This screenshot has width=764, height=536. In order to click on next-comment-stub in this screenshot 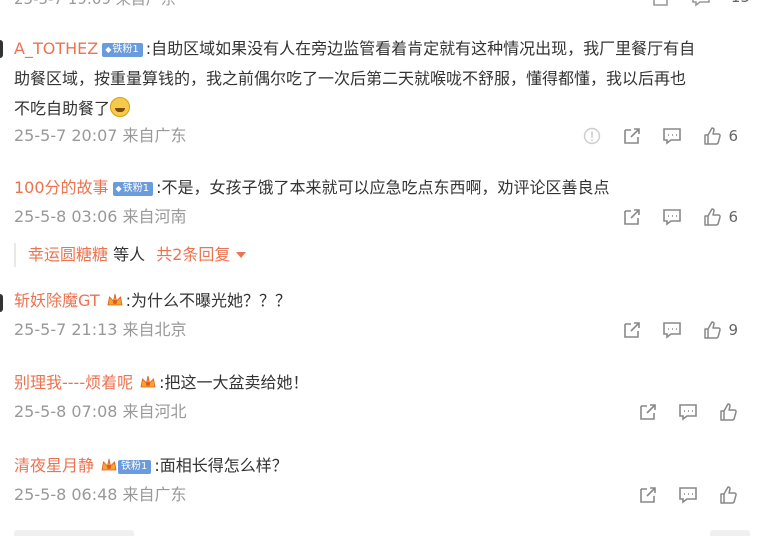, I will do `click(382, 530)`.